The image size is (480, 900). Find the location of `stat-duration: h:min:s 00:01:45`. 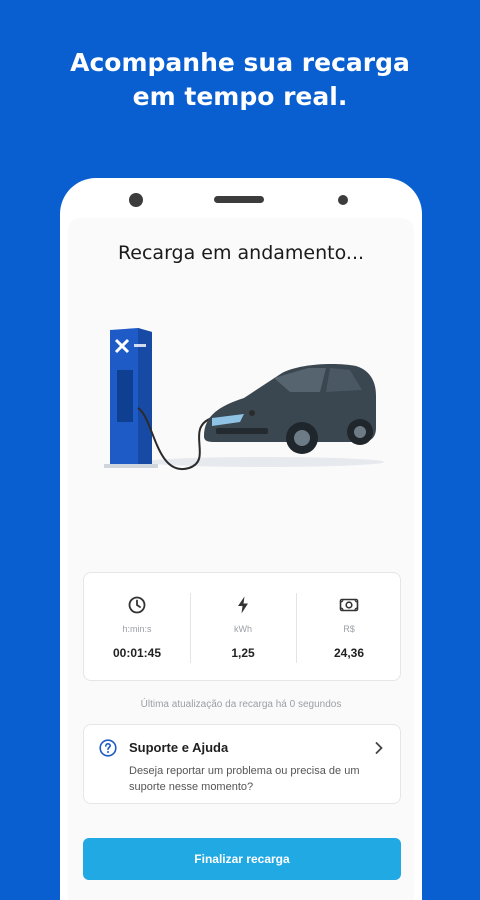

stat-duration: h:min:s 00:01:45 is located at coordinates (137, 627).